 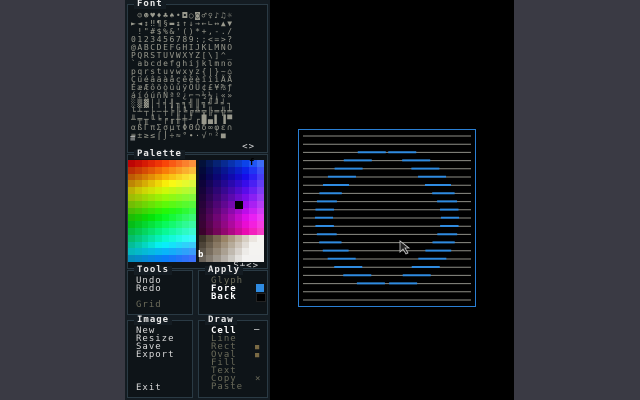 I want to click on export-button: Export, so click(x=155, y=355).